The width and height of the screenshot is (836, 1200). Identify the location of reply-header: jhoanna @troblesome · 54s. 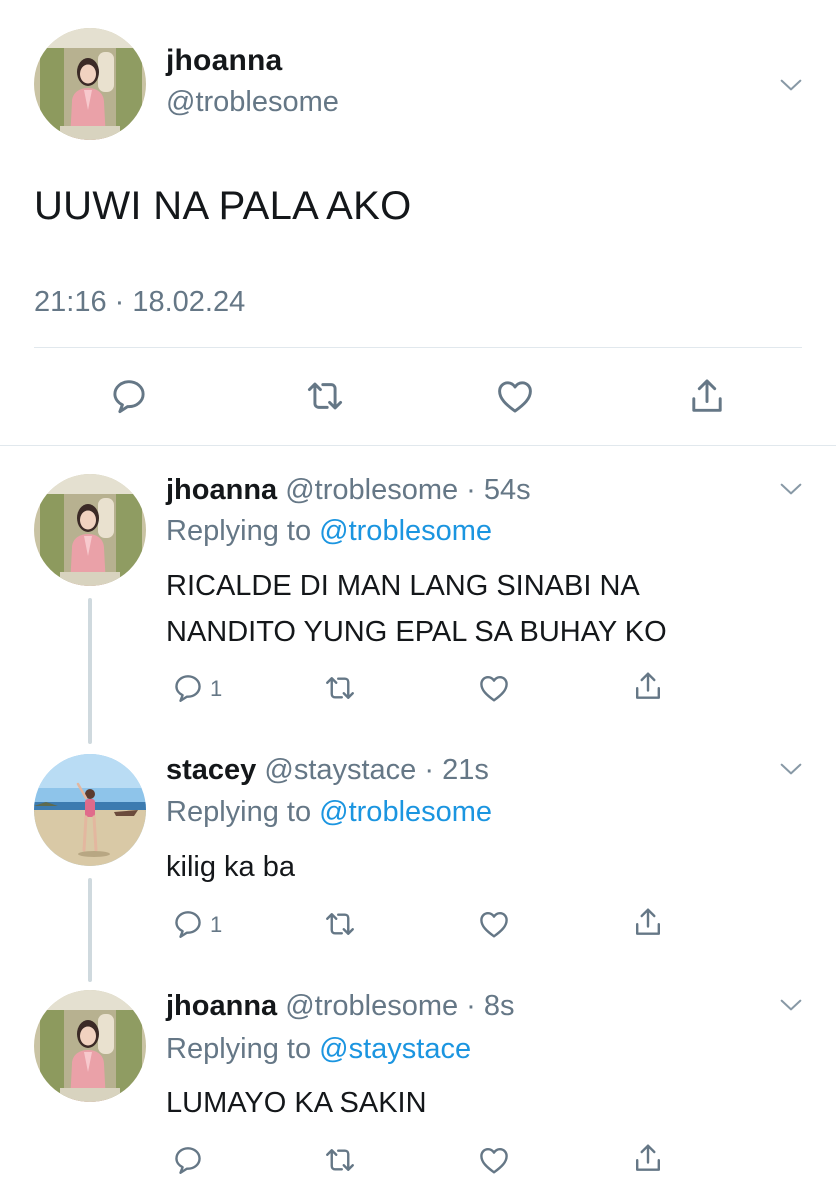
(348, 490).